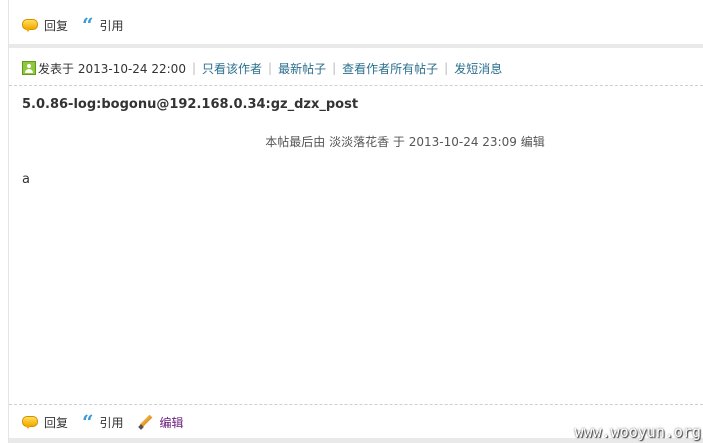  What do you see at coordinates (637, 432) in the screenshot?
I see `watermark: www.wooyun.org` at bounding box center [637, 432].